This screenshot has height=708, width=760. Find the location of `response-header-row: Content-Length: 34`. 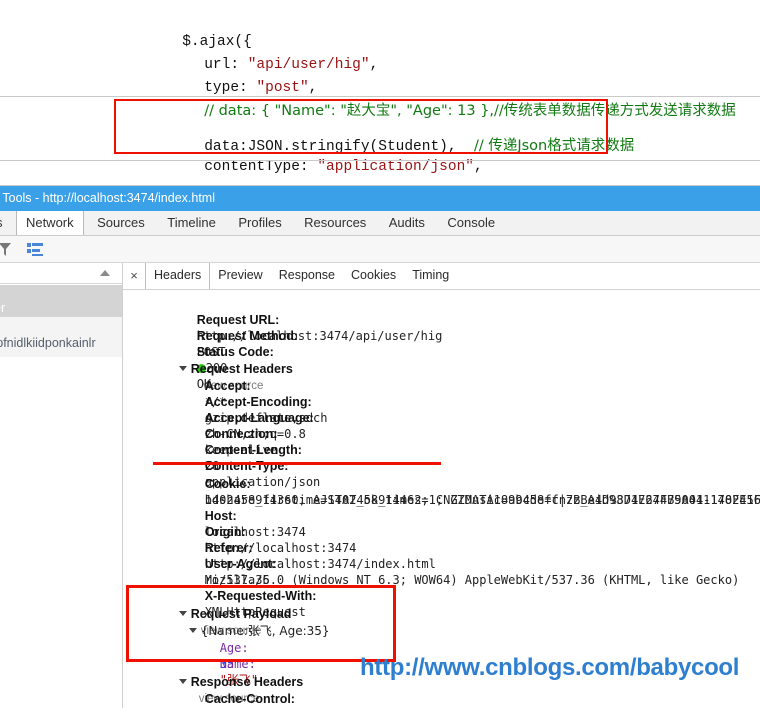

response-header-row: Content-Length: 34 is located at coordinates (232, 699).